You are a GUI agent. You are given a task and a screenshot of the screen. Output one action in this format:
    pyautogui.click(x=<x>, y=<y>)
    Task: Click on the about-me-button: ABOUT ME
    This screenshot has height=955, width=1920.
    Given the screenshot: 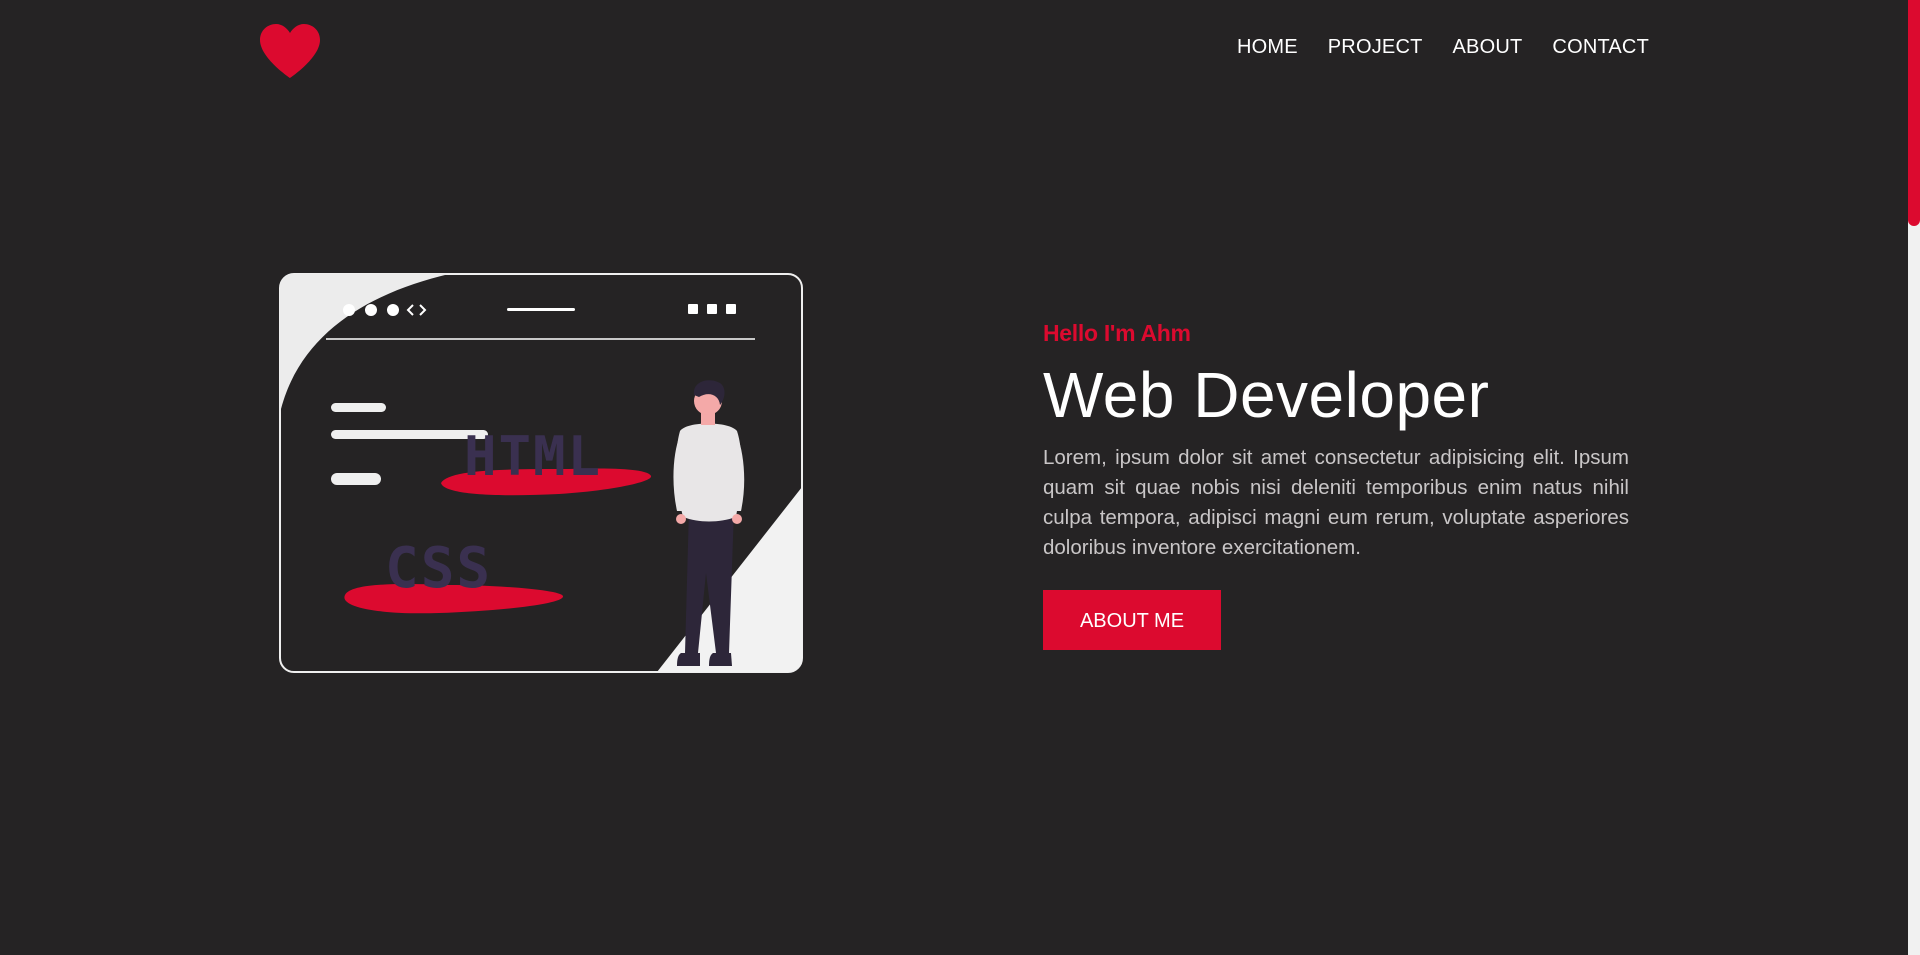 What is the action you would take?
    pyautogui.click(x=1132, y=620)
    